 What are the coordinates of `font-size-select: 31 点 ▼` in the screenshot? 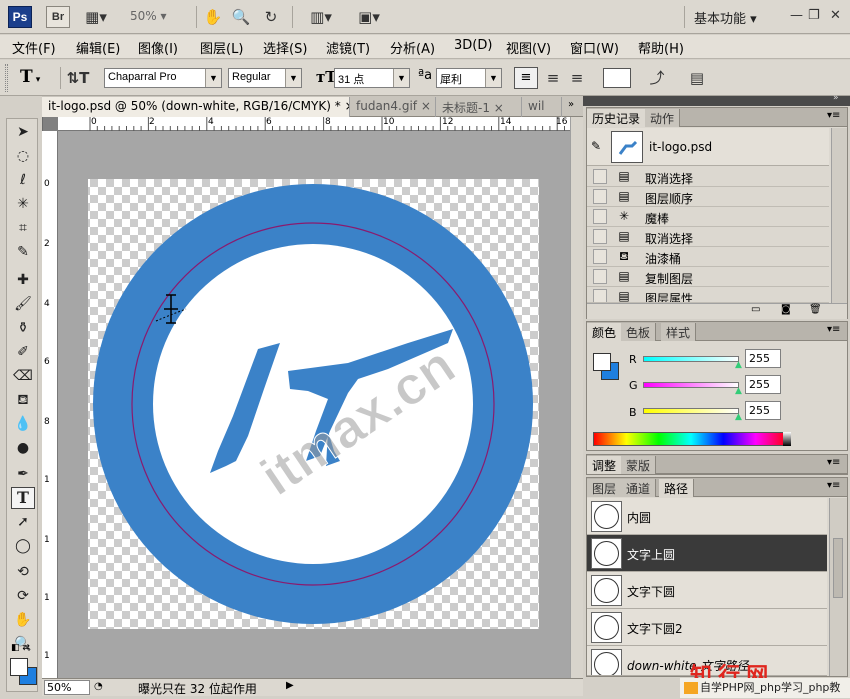 It's located at (372, 78).